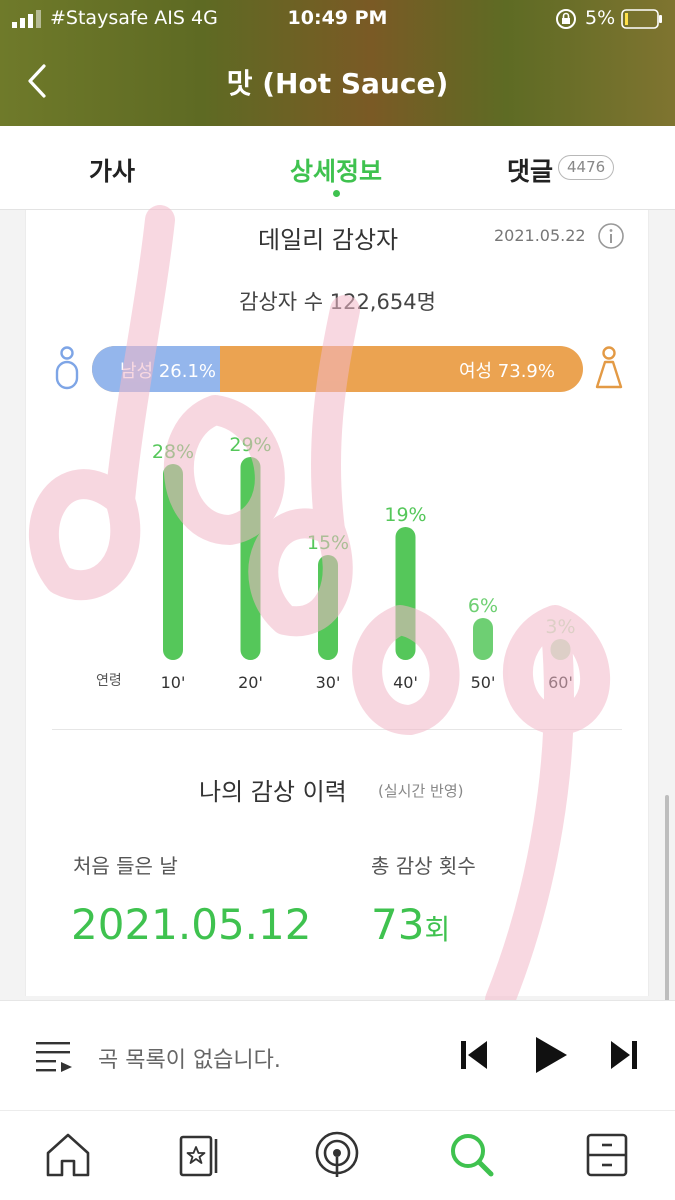  Describe the element at coordinates (423, 866) in the screenshot. I see `total-plays-label: 총 감상 횟수` at that location.